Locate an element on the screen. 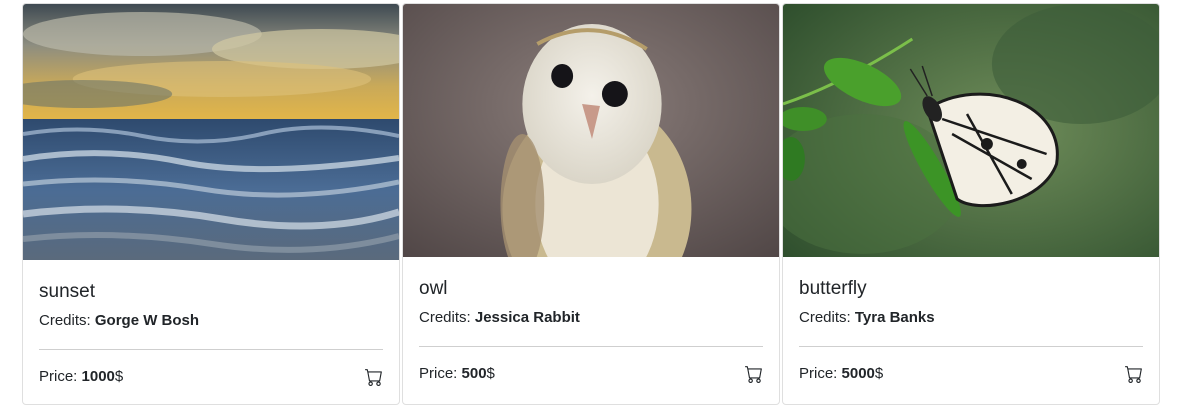  price: Price: 1000$ is located at coordinates (81, 377).